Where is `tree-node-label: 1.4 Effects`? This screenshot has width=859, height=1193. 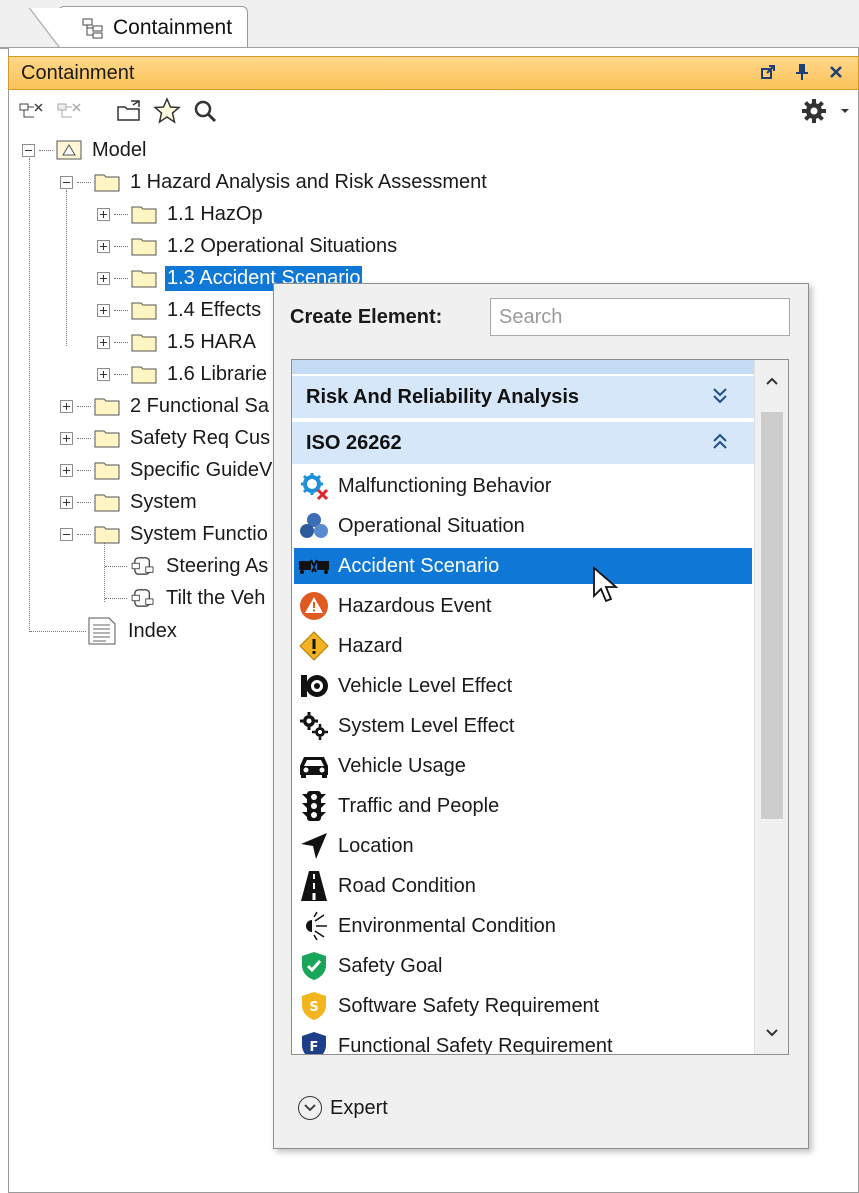 tree-node-label: 1.4 Effects is located at coordinates (214, 309).